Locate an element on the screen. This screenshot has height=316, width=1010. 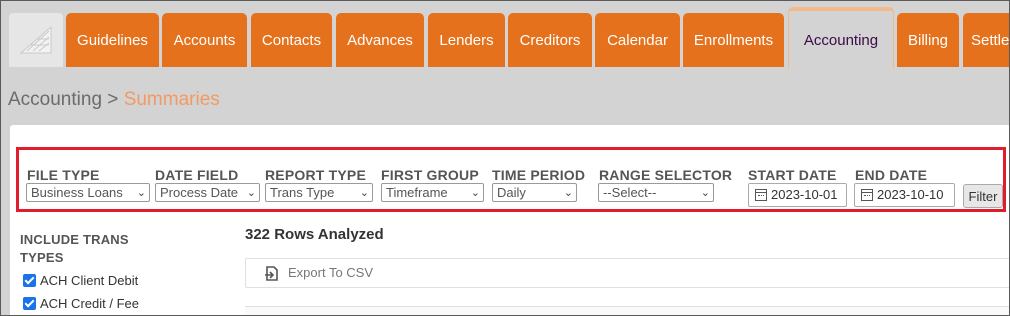
include-trans-types-title: INCLUDE TRANS TYPES is located at coordinates (74, 248).